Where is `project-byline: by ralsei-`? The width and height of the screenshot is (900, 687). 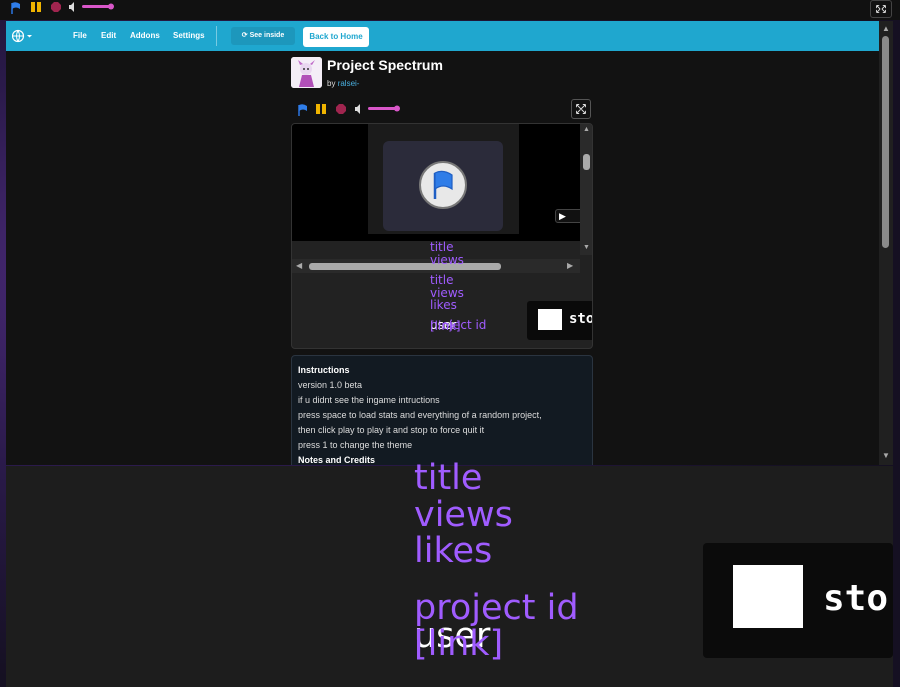 project-byline: by ralsei- is located at coordinates (343, 83).